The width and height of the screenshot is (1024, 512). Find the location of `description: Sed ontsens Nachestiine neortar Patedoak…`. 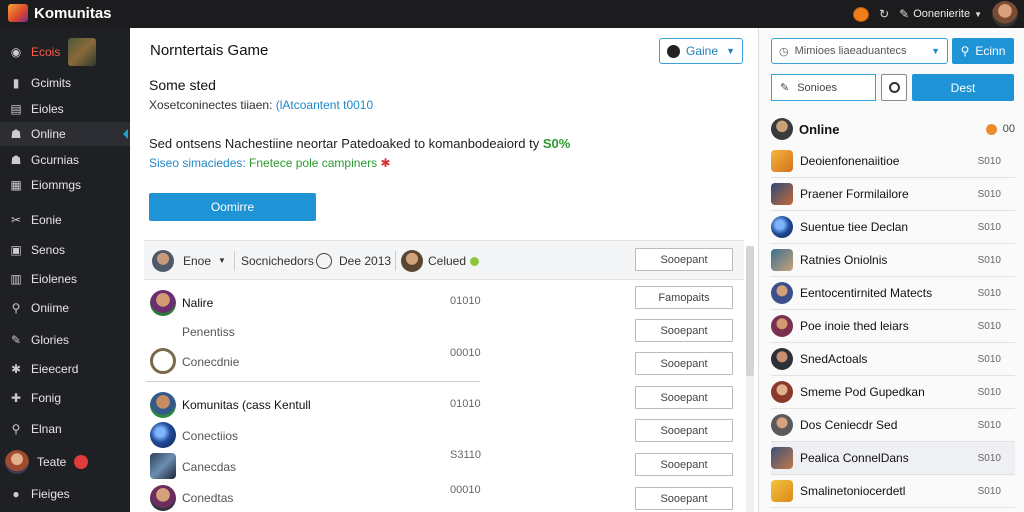

description: Sed ontsens Nachestiine neortar Patedoak… is located at coordinates (359, 143).